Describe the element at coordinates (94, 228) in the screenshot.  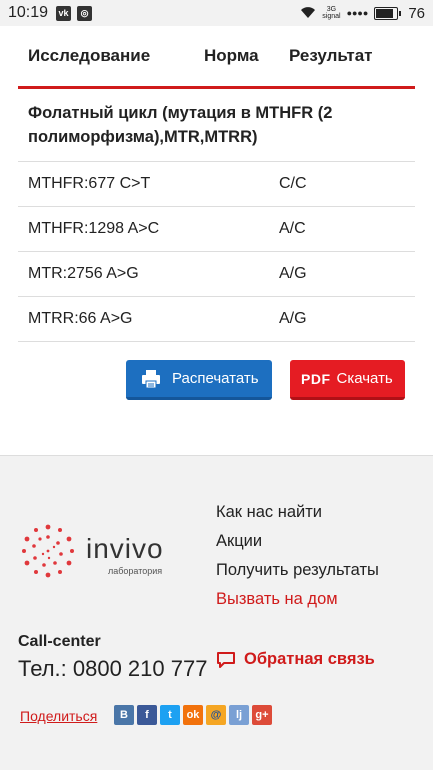
I see `row-name: MTHFR:1298 A>C` at that location.